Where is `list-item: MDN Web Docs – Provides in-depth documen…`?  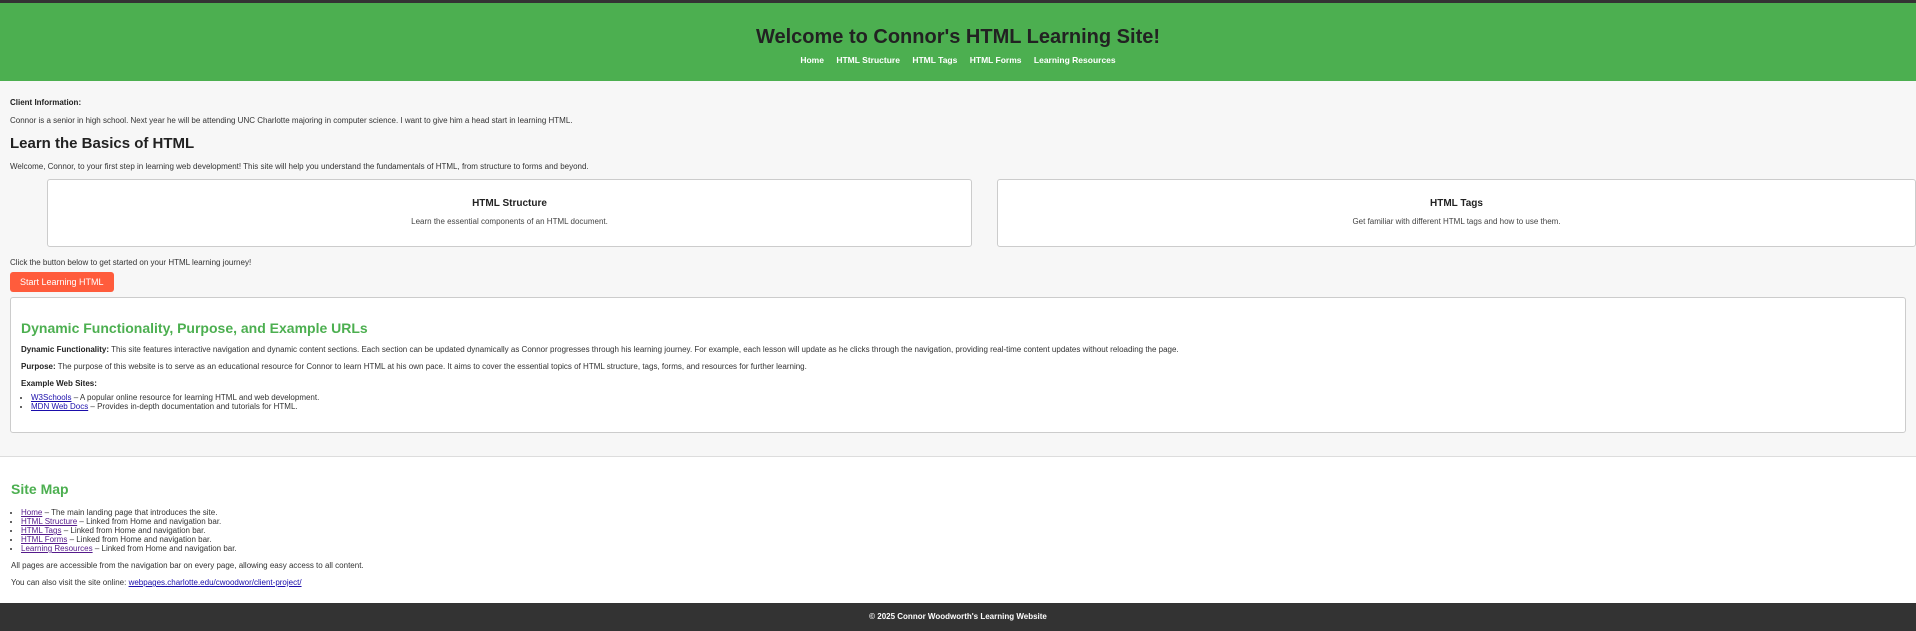
list-item: MDN Web Docs – Provides in-depth documen… is located at coordinates (963, 406).